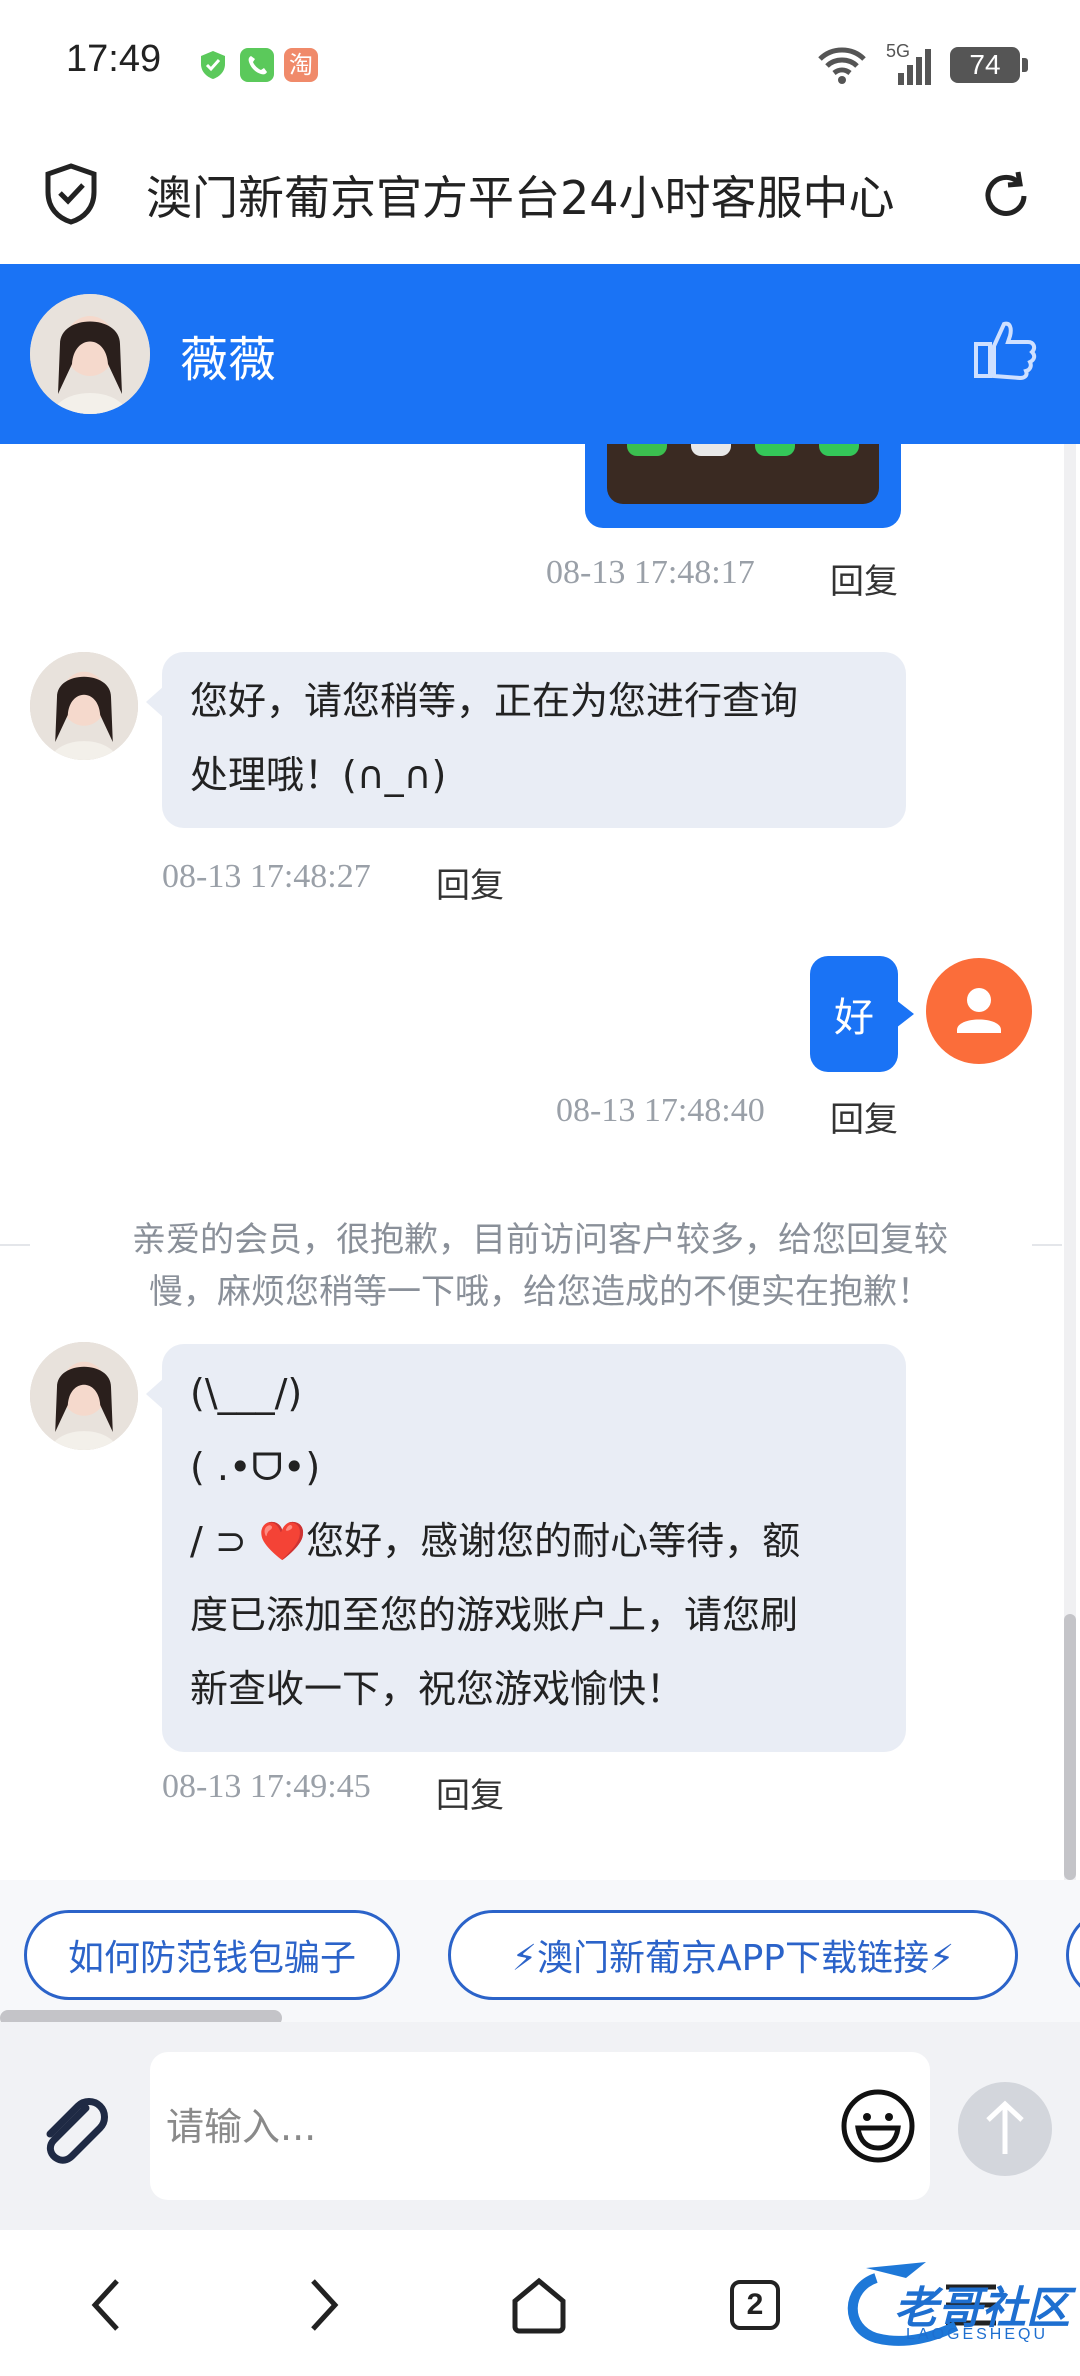 Image resolution: width=1080 pixels, height=2376 pixels. Describe the element at coordinates (437, 1689) in the screenshot. I see `message-text: 新查收一下，祝您游戏愉快！` at that location.